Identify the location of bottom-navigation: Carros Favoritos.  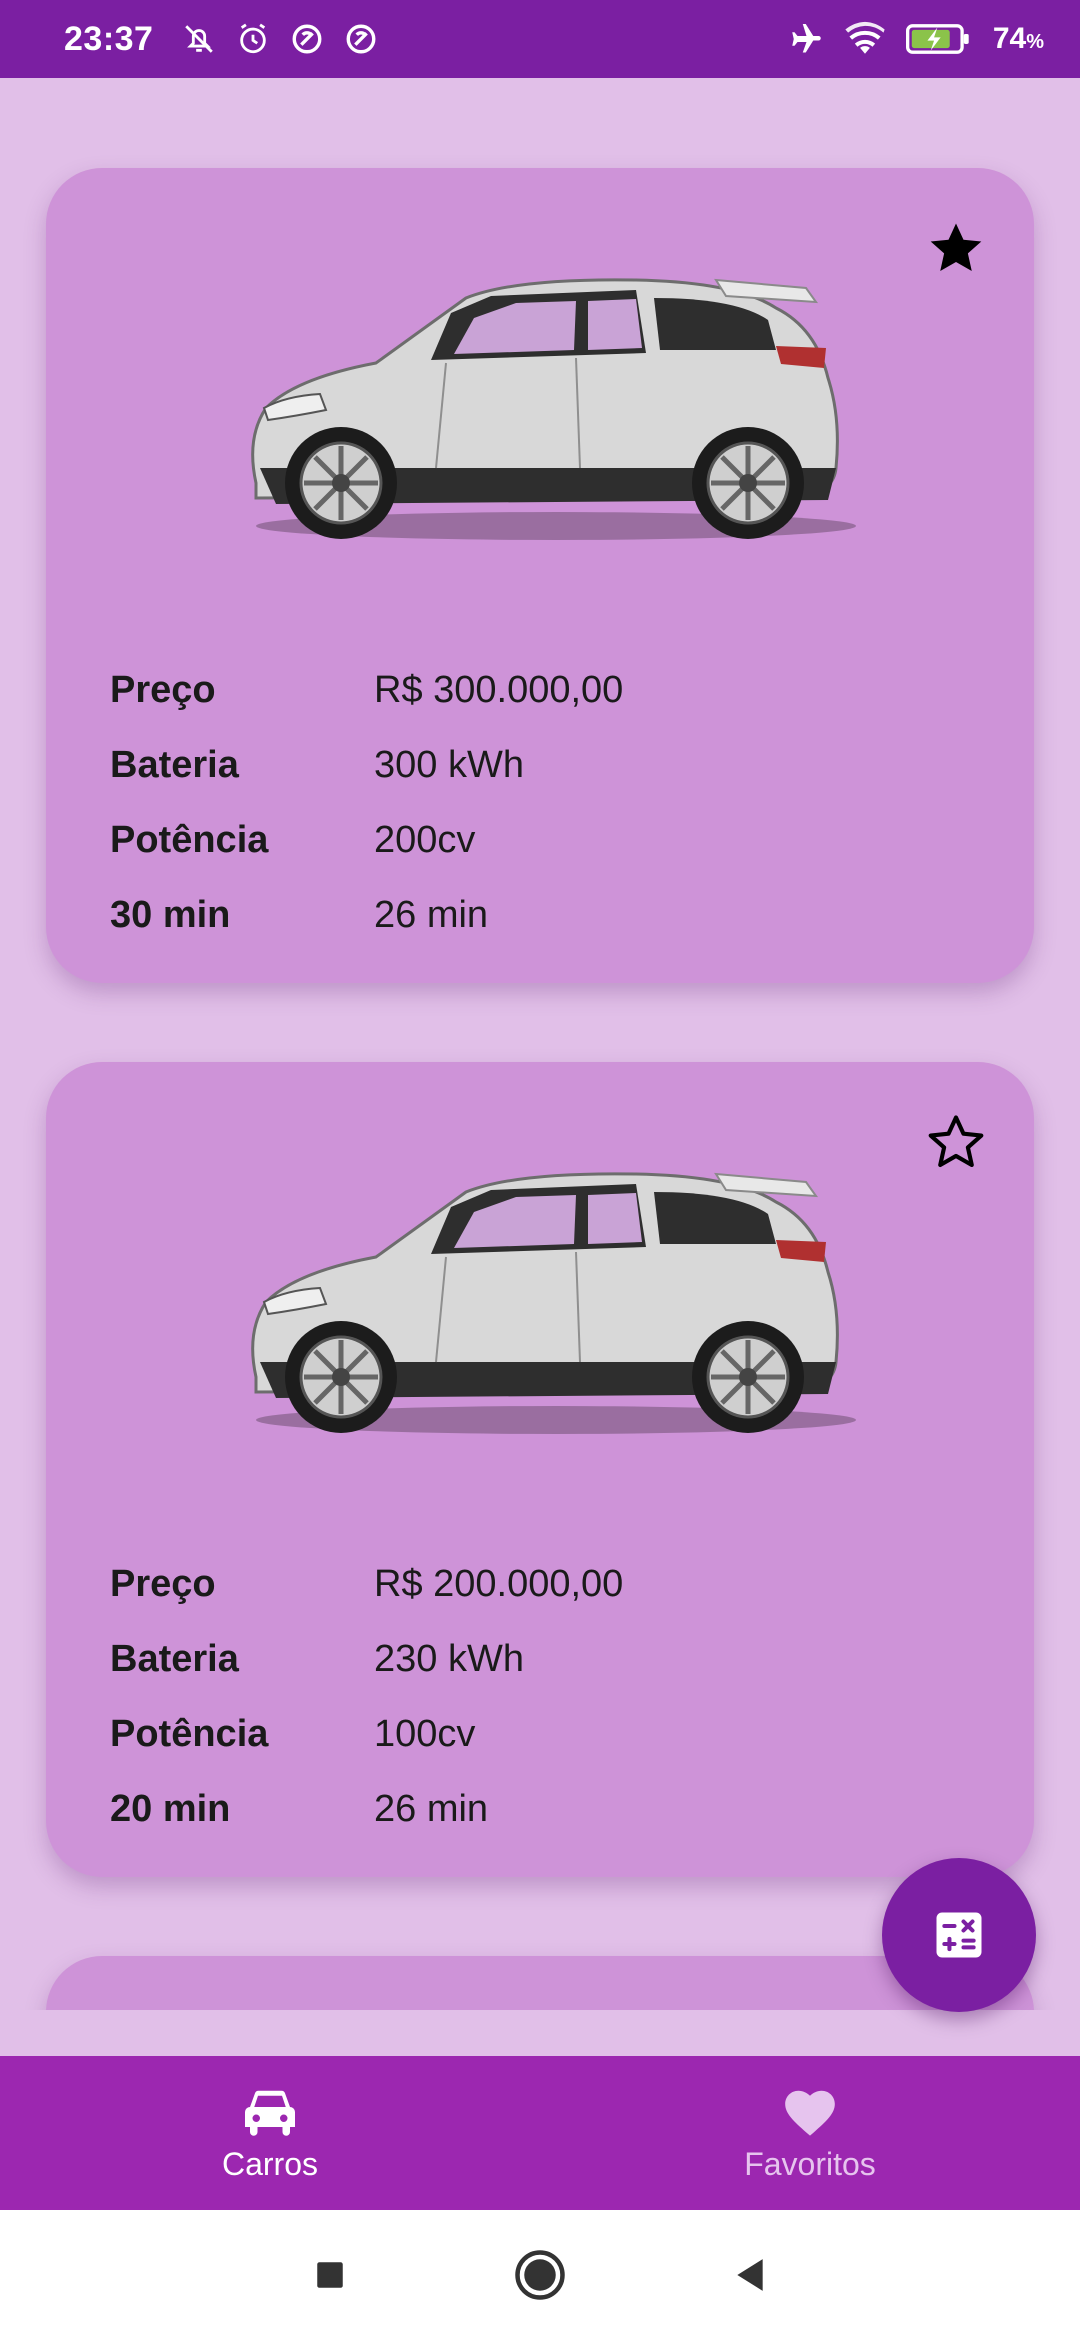
(540, 2133).